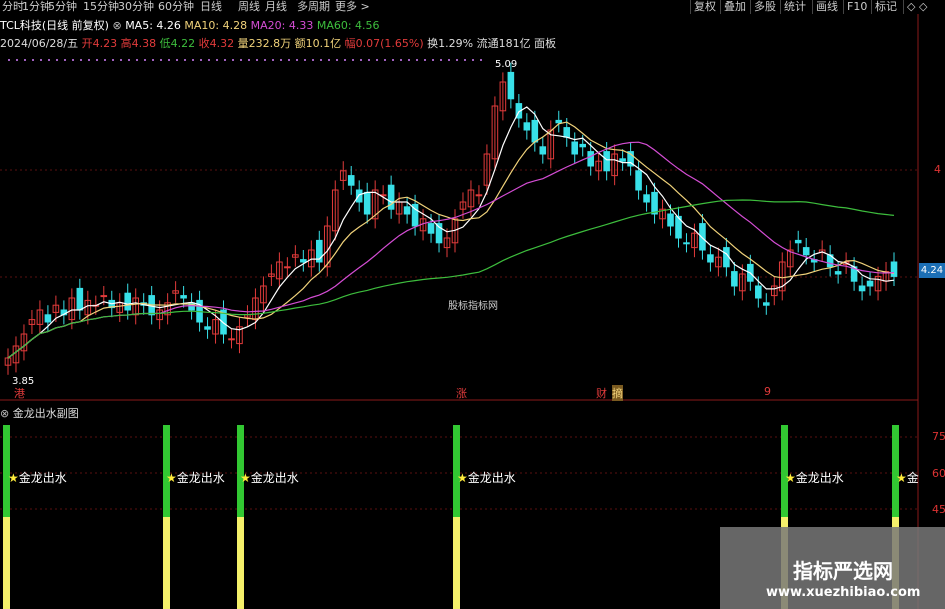 The width and height of the screenshot is (945, 609). Describe the element at coordinates (153, 25) in the screenshot. I see `ma5-value: MA5: 4.26` at that location.